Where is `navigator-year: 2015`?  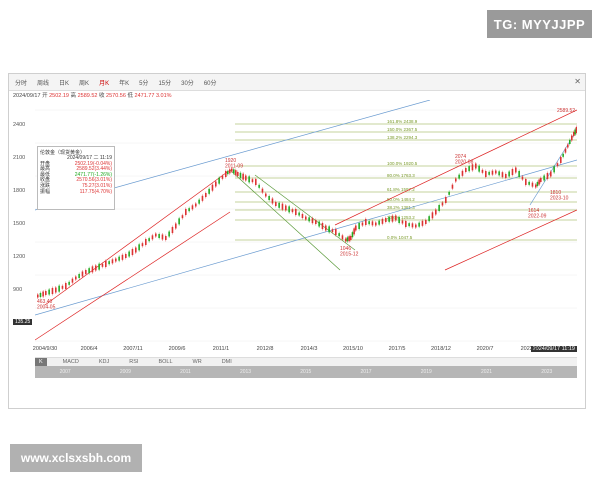
navigator-year: 2015 is located at coordinates (306, 372).